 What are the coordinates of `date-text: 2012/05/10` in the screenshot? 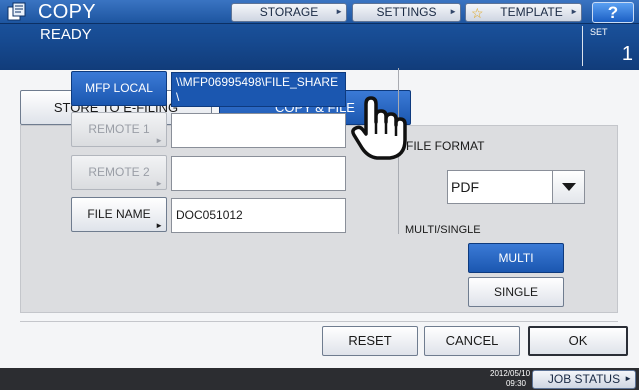 It's located at (510, 373).